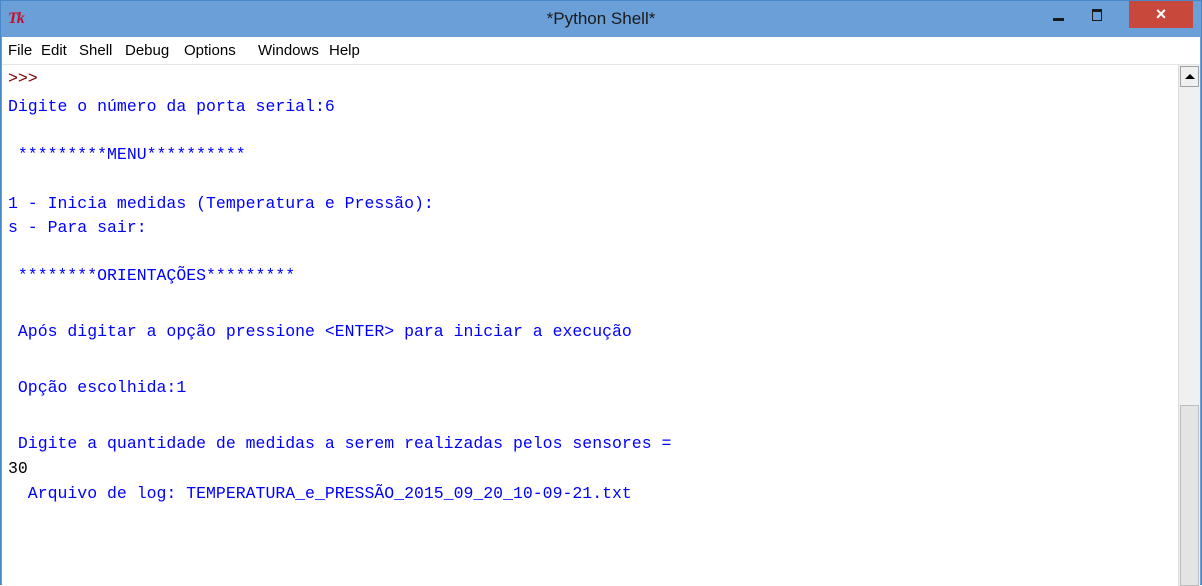 The height and width of the screenshot is (586, 1202). What do you see at coordinates (77, 227) in the screenshot?
I see `shell-line: s - Para sair:` at bounding box center [77, 227].